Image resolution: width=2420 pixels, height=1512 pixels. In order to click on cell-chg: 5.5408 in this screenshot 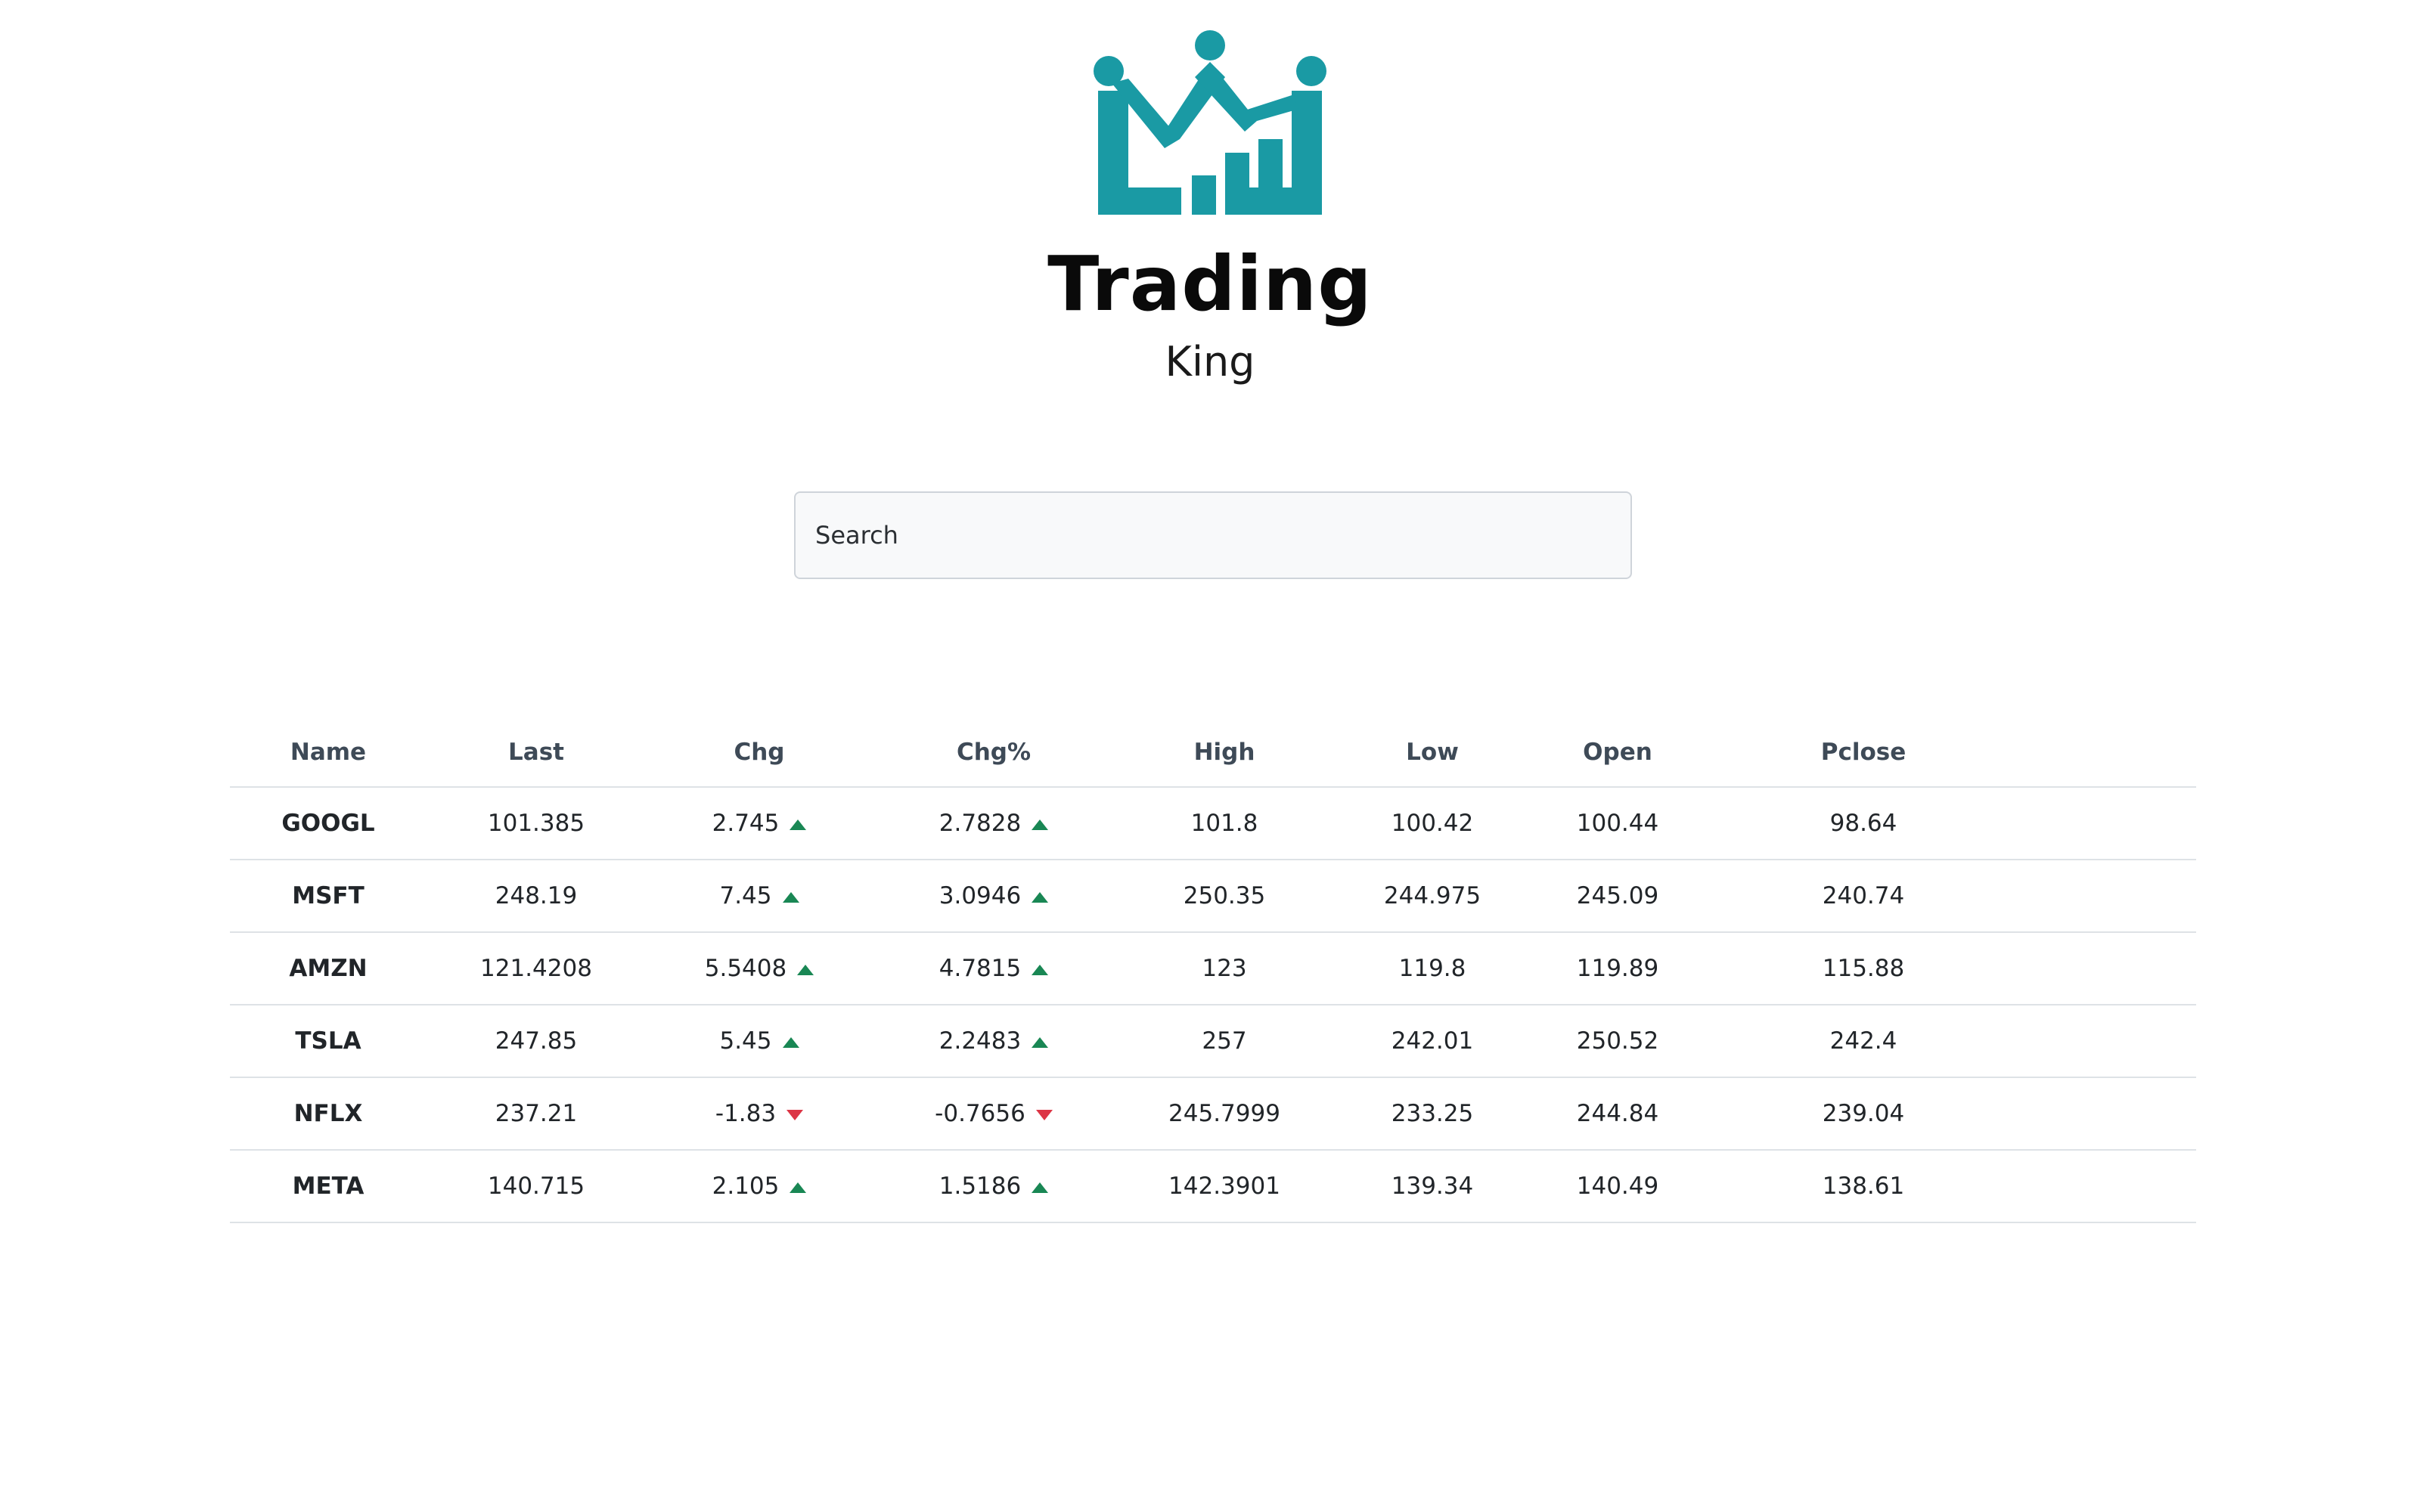, I will do `click(759, 969)`.